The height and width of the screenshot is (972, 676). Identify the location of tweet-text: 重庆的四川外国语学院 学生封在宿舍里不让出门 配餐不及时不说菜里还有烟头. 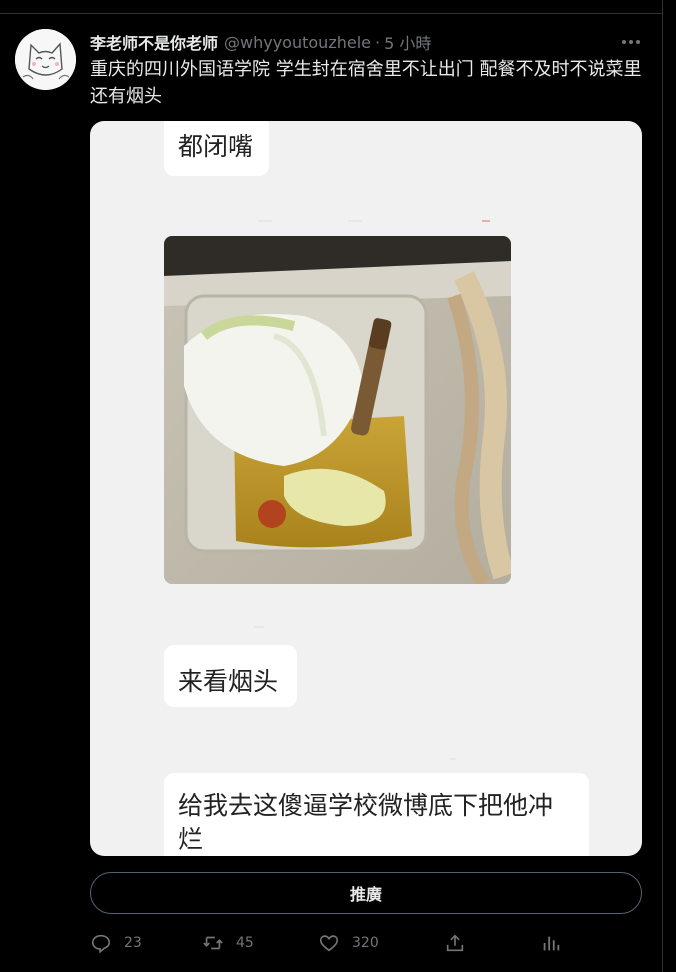
(366, 83).